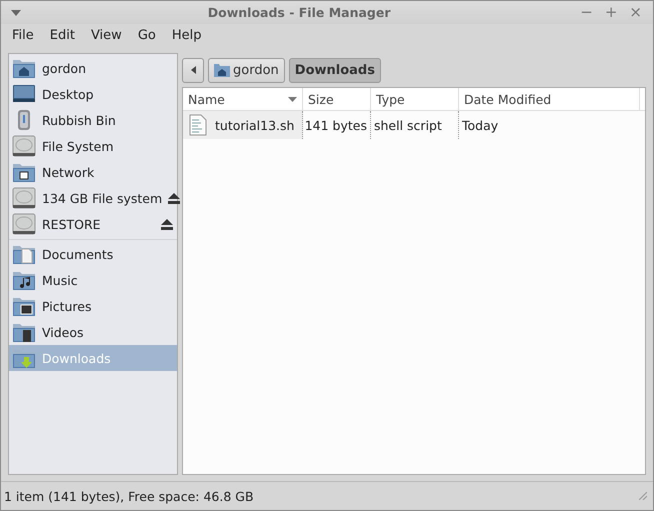  What do you see at coordinates (129, 496) in the screenshot?
I see `status-text: 1 item (141 bytes), Free space: 46.8 GB` at bounding box center [129, 496].